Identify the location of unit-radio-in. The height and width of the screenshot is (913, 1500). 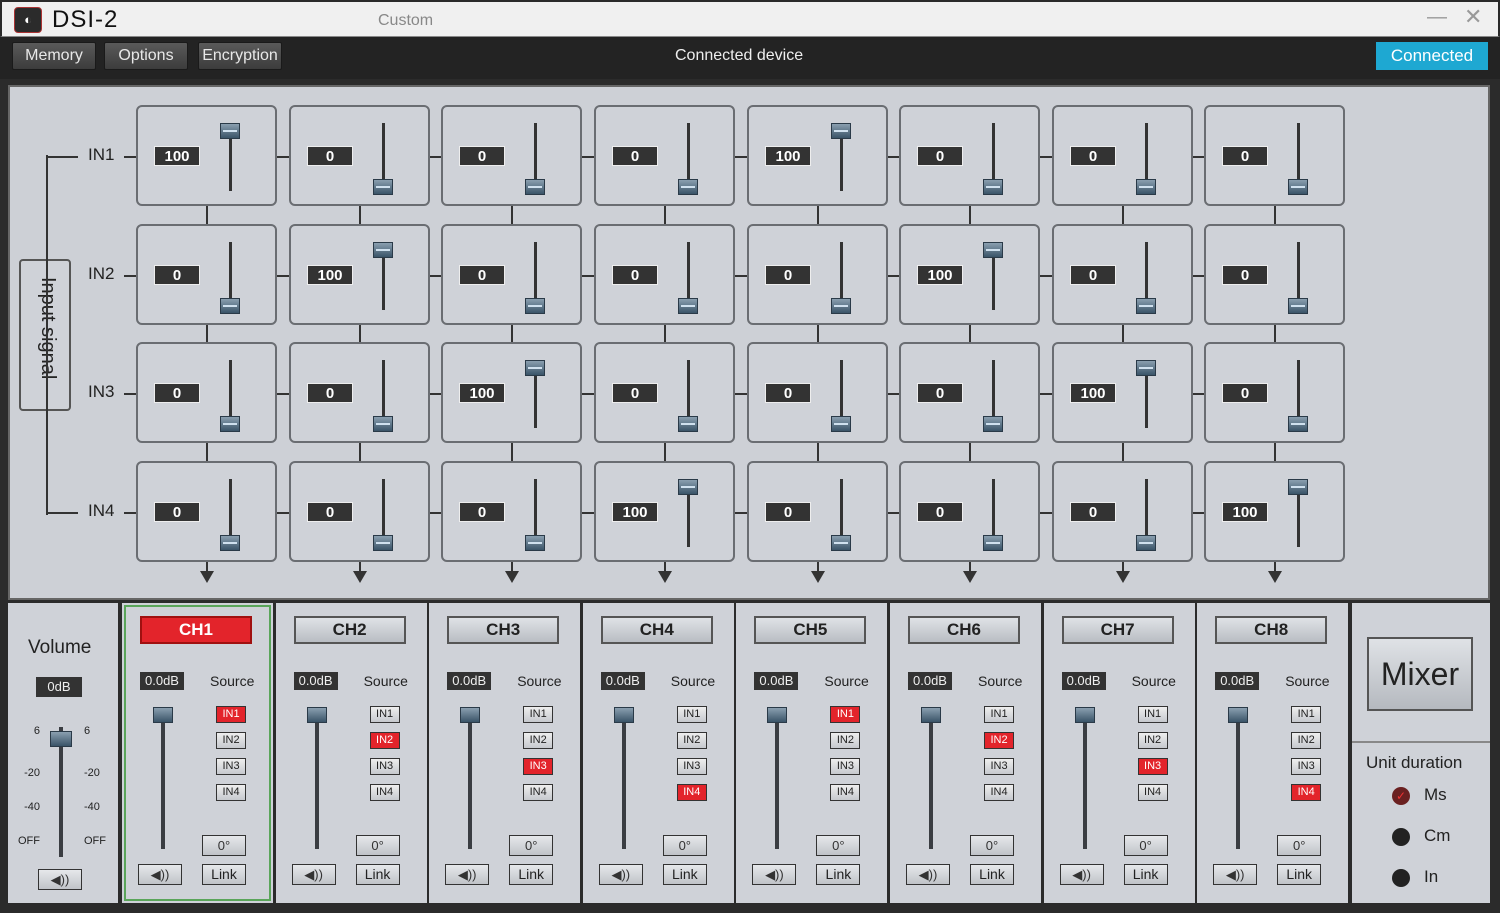
(1401, 878).